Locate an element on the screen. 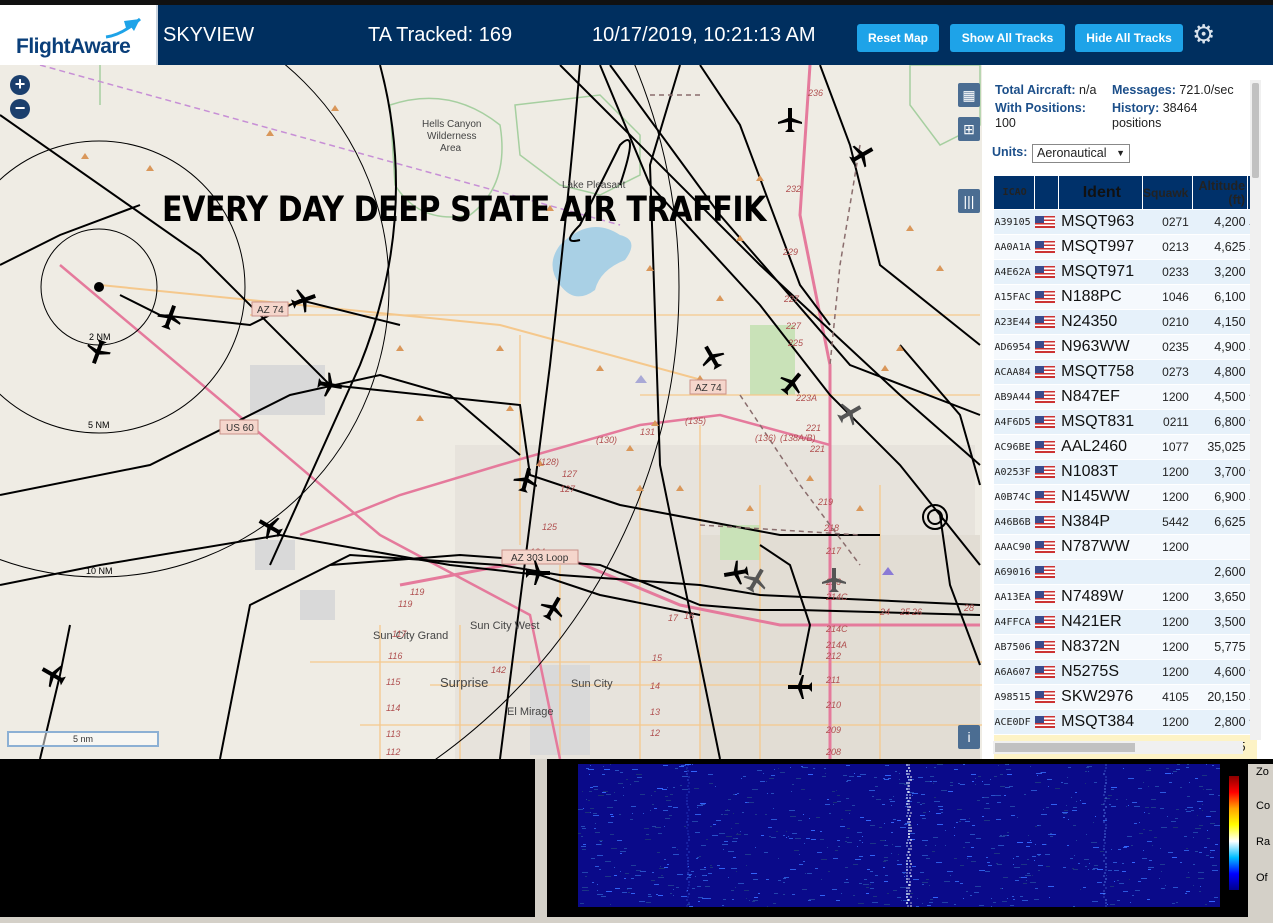 The width and height of the screenshot is (1273, 923). svg-text: 232 is located at coordinates (793, 189).